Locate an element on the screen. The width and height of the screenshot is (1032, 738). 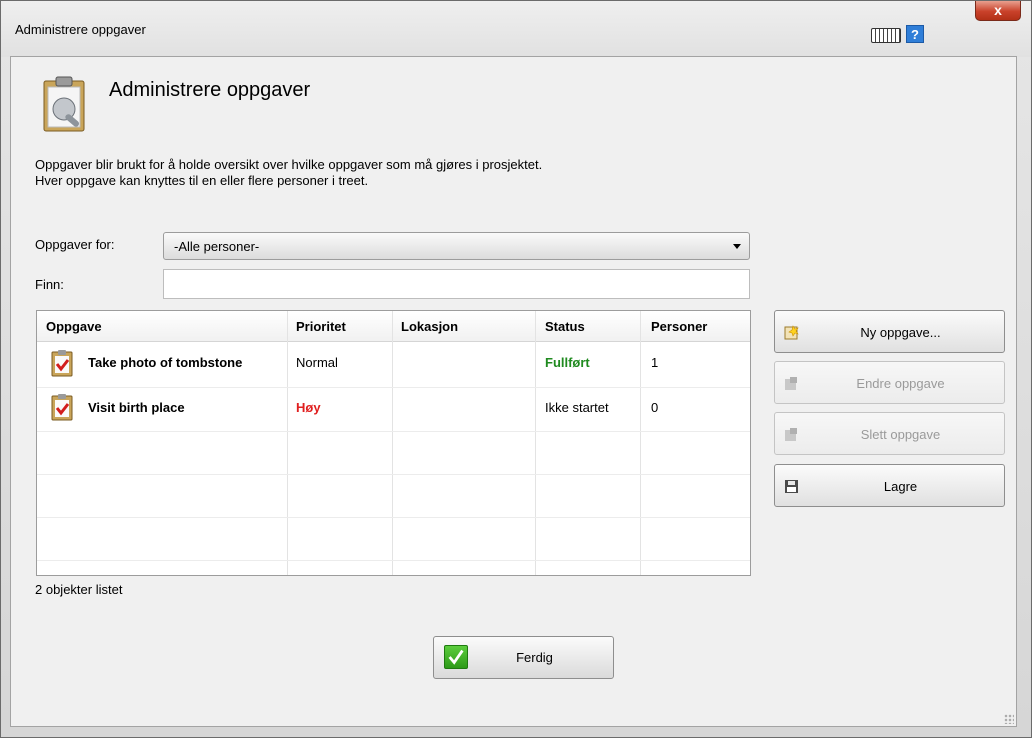
page-title: Administrere oppgaver is located at coordinates (210, 90).